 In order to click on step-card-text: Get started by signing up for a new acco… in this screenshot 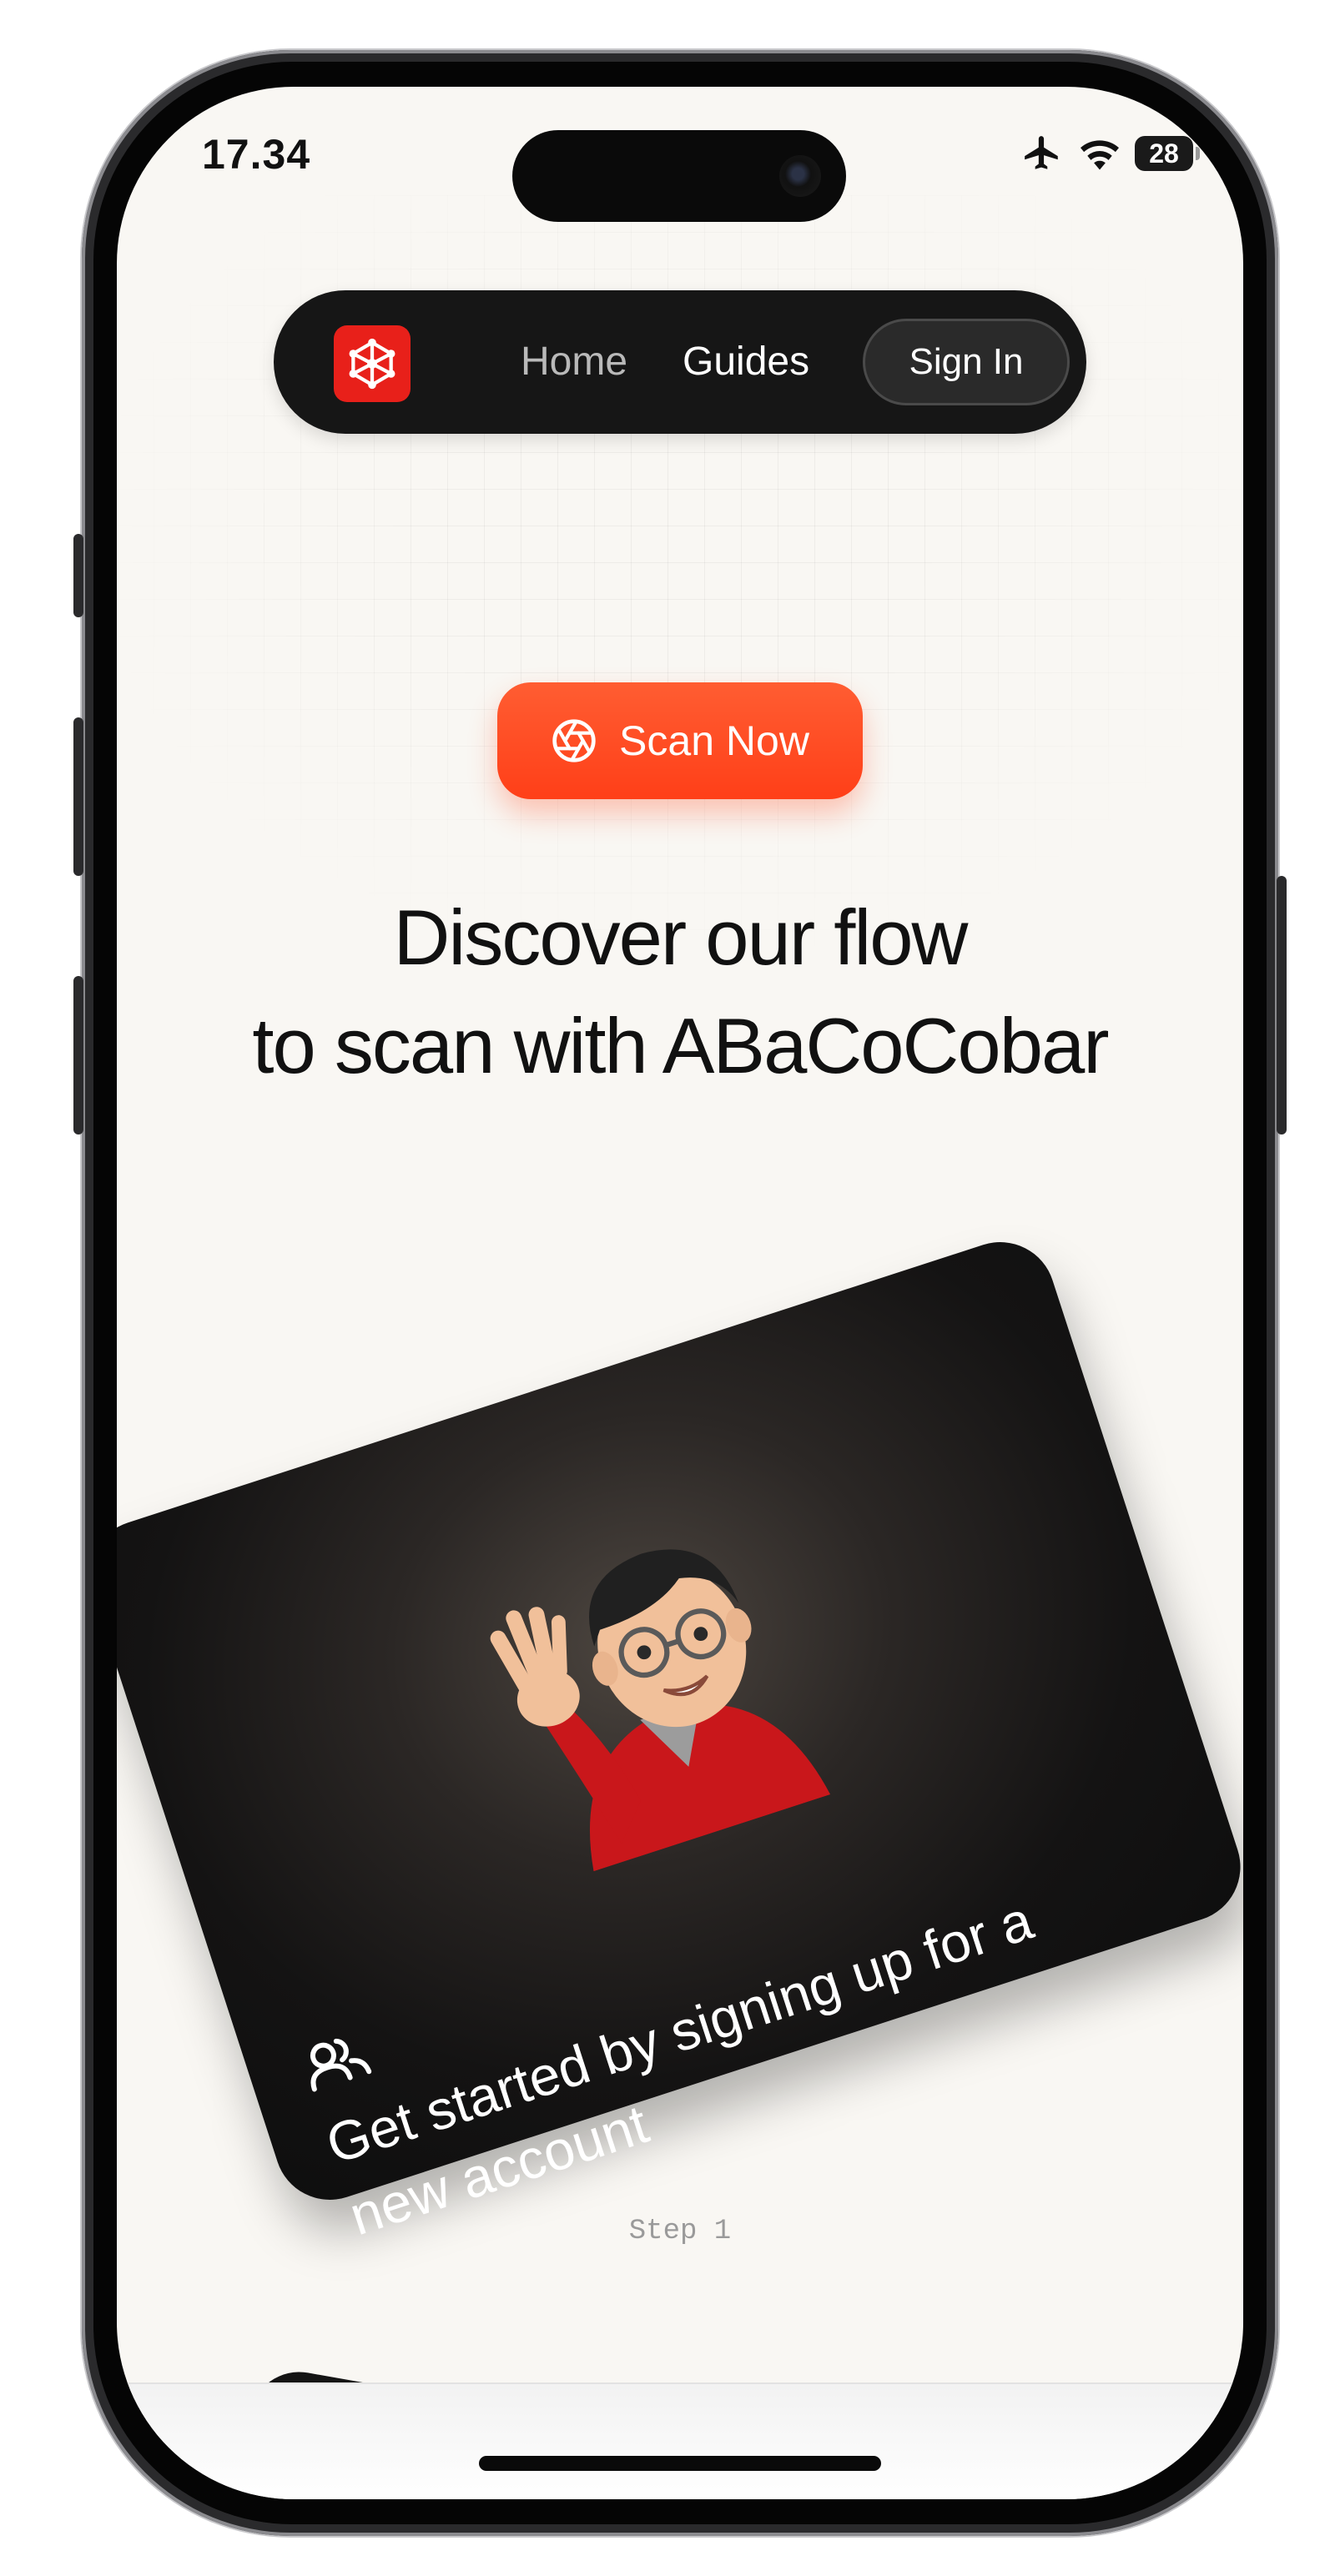, I will do `click(777, 2040)`.